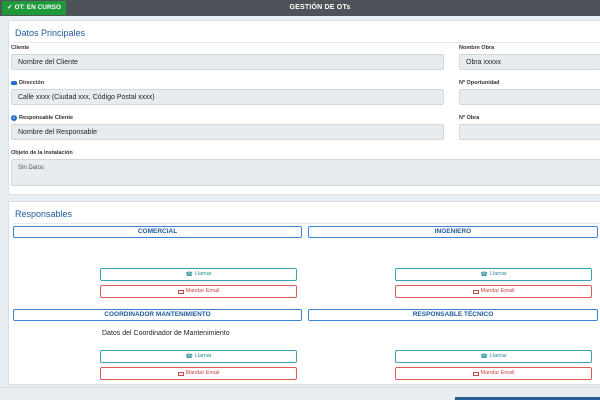 The image size is (600, 400). I want to click on cliente-label: Cliente, so click(20, 48).